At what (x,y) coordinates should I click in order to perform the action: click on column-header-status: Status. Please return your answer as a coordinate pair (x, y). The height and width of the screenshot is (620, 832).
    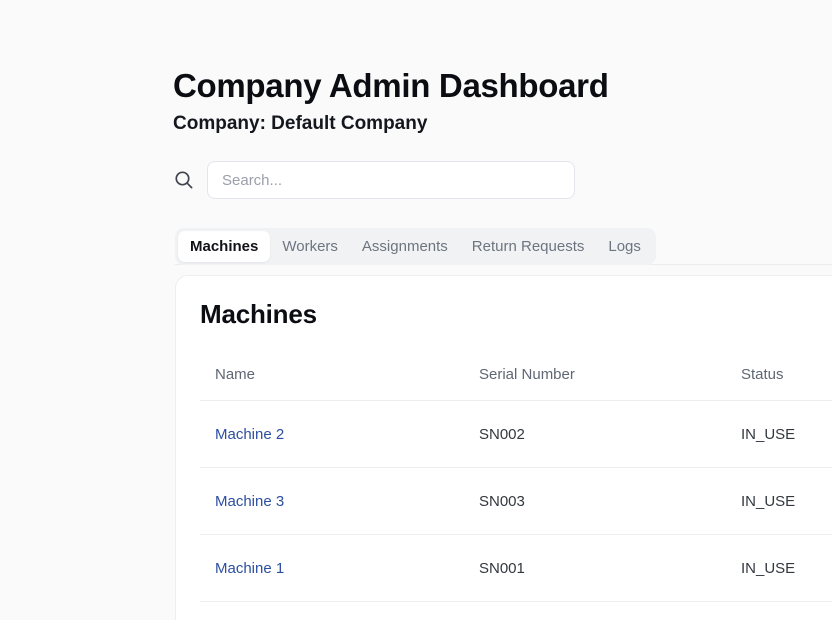
    Looking at the image, I should click on (786, 379).